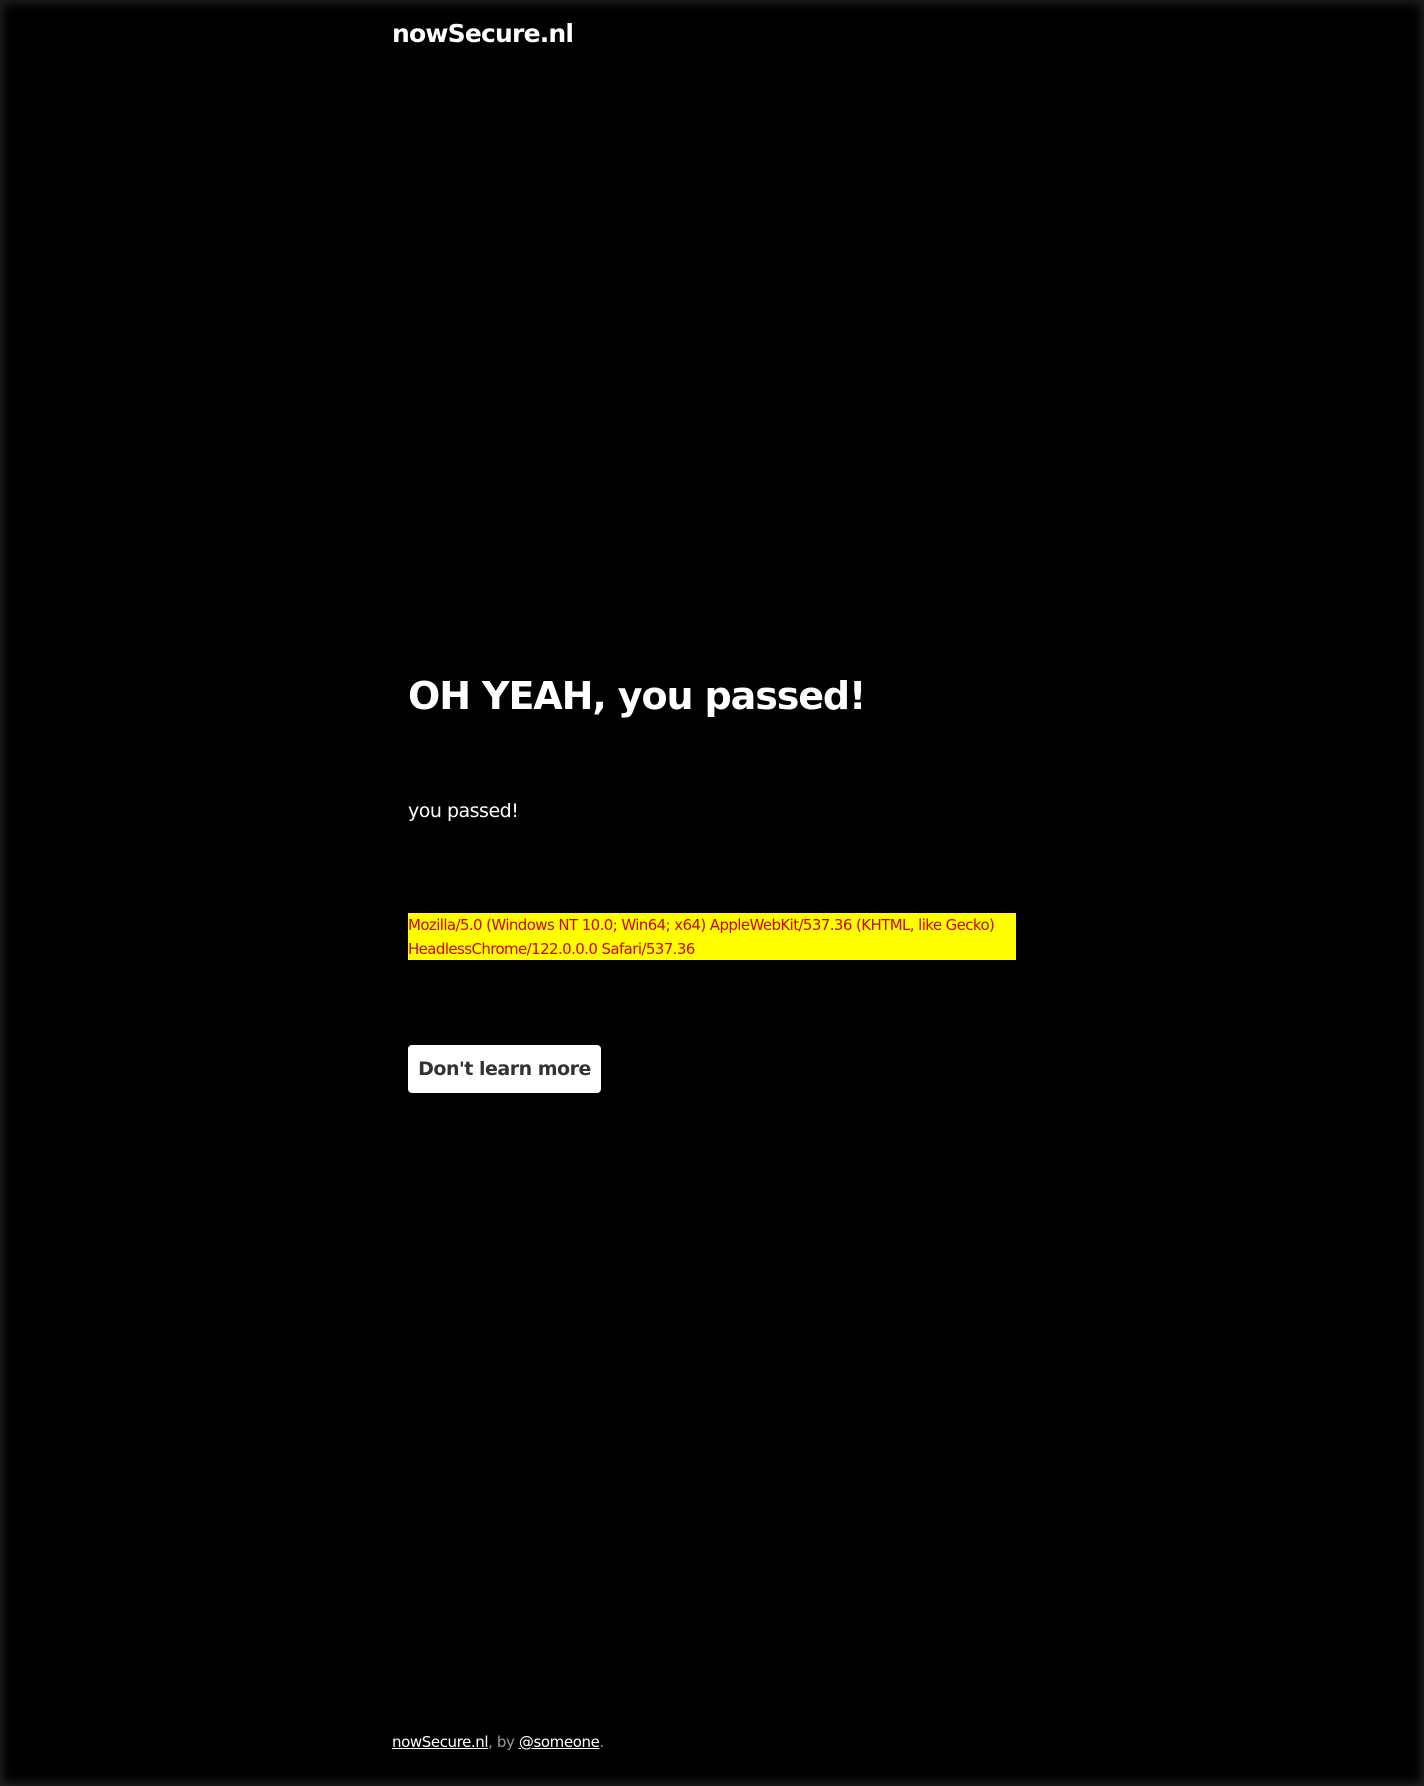  Describe the element at coordinates (504, 1069) in the screenshot. I see `dont-learn-more-button: Don't learn more` at that location.